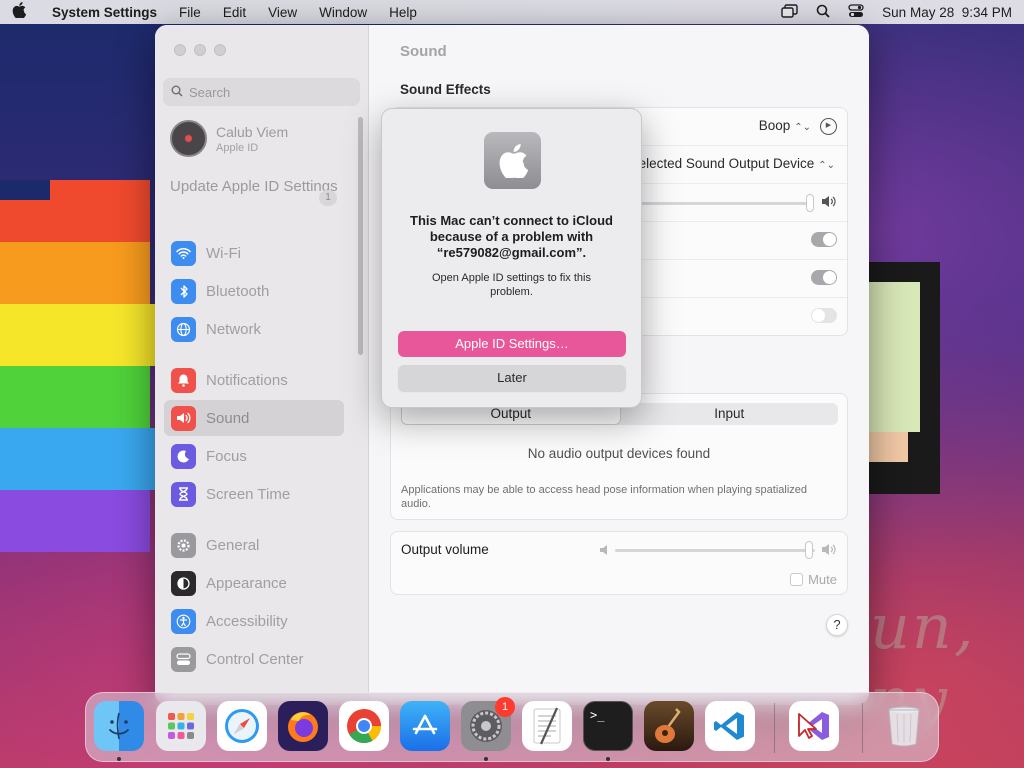  I want to click on later-button: Later, so click(512, 378).